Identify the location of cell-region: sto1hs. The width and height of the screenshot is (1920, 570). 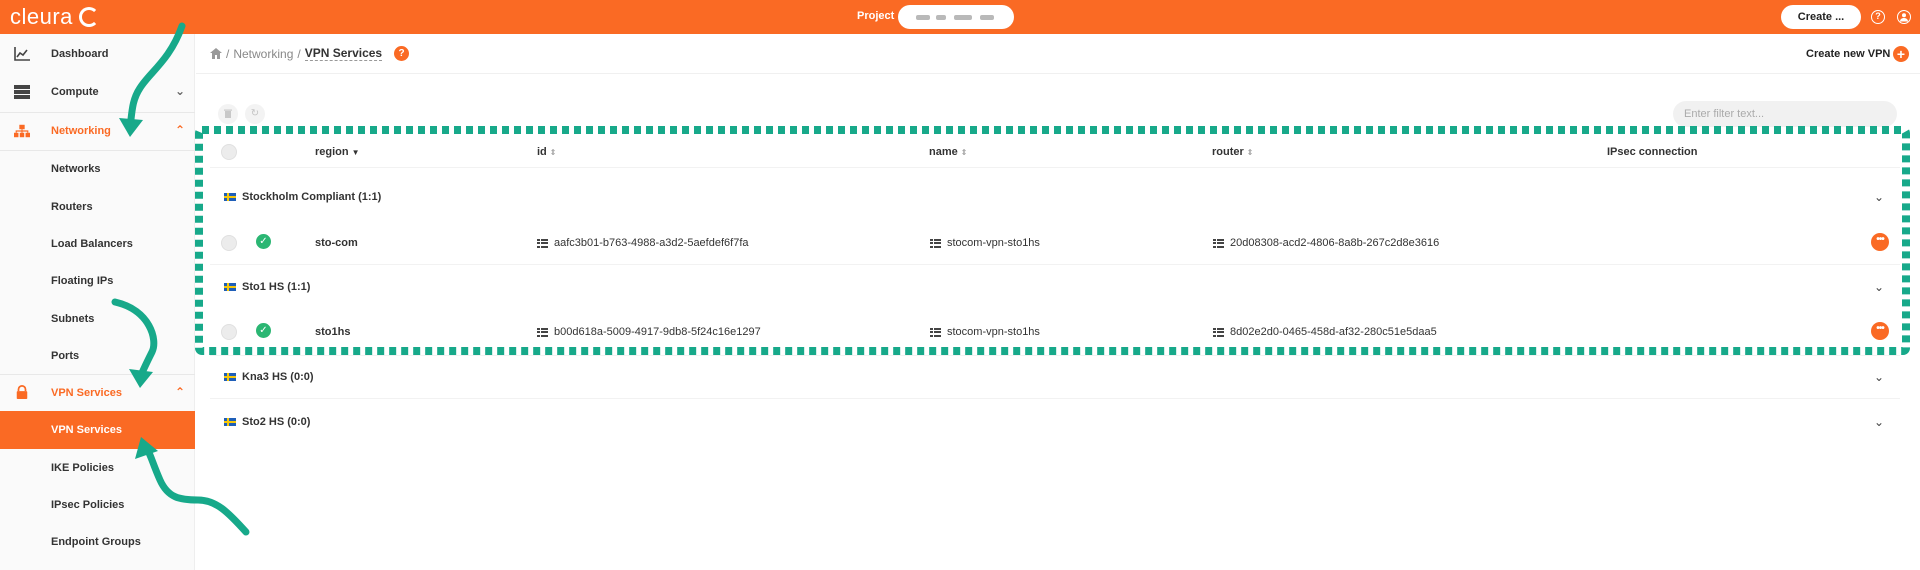
(333, 332).